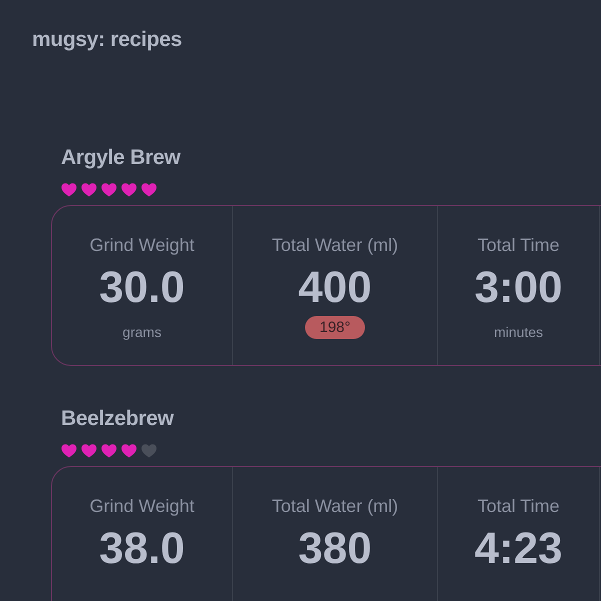 This screenshot has height=601, width=601. Describe the element at coordinates (142, 288) in the screenshot. I see `stat-value: 30.0` at that location.